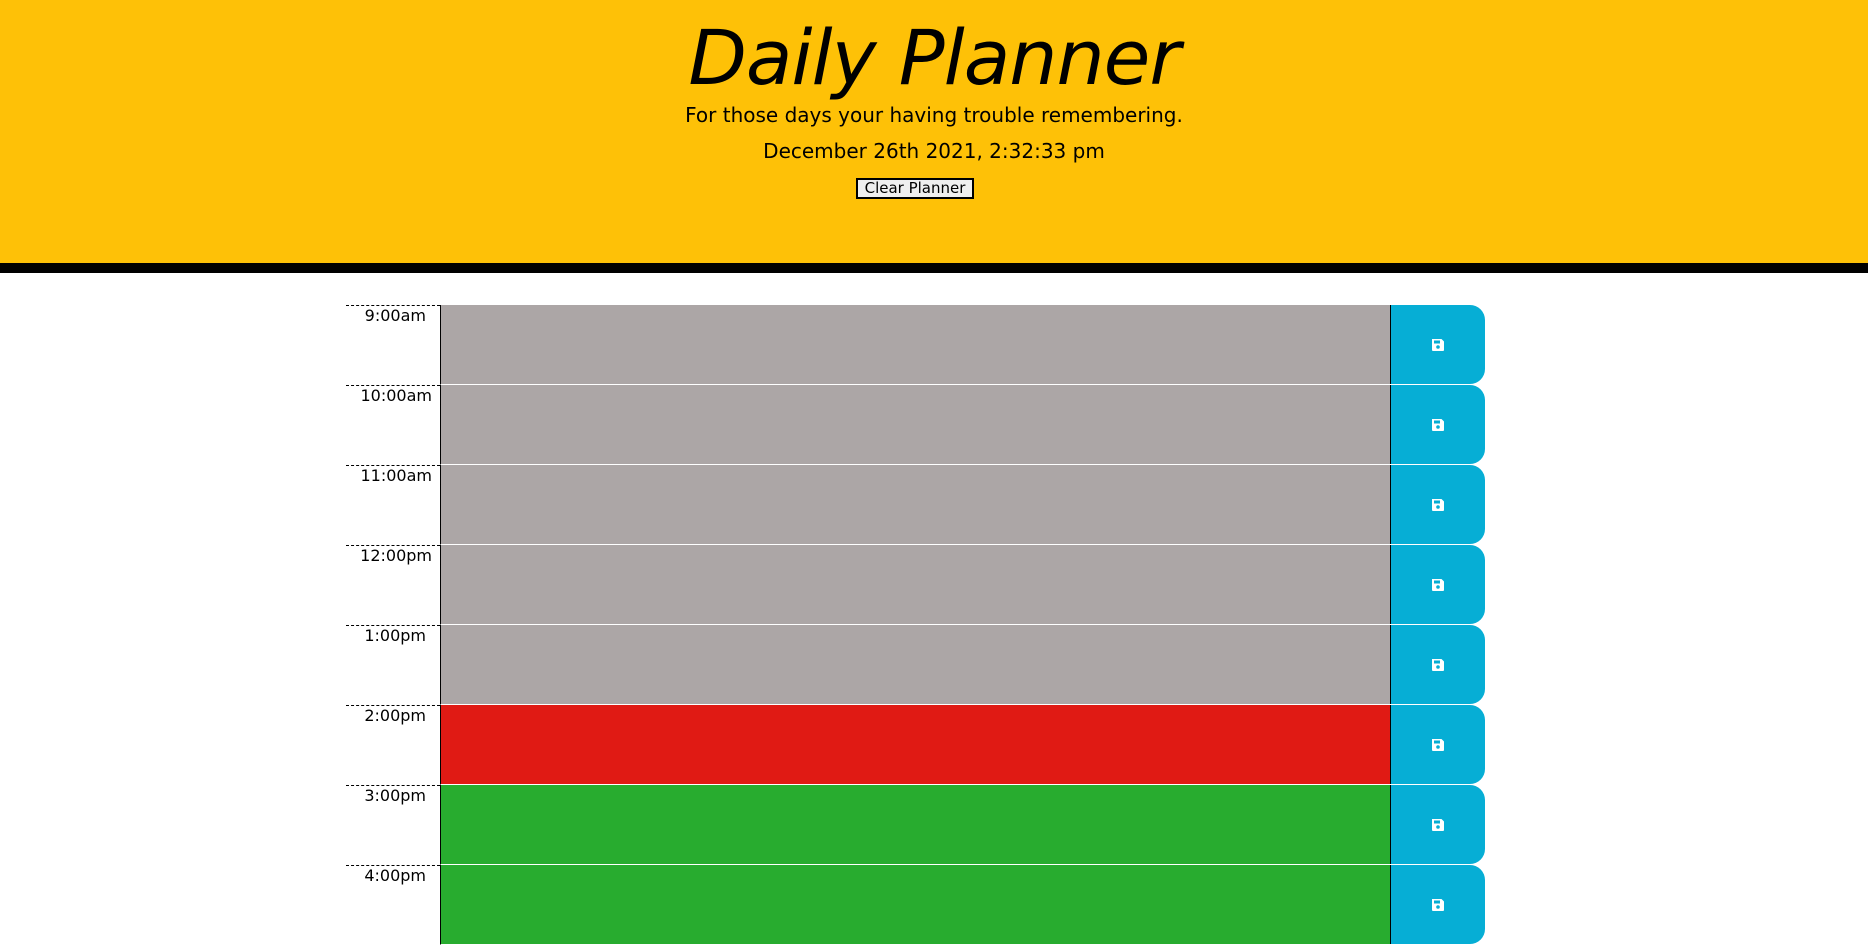 This screenshot has width=1868, height=945. What do you see at coordinates (395, 875) in the screenshot?
I see `hour-label: 4:00pm` at bounding box center [395, 875].